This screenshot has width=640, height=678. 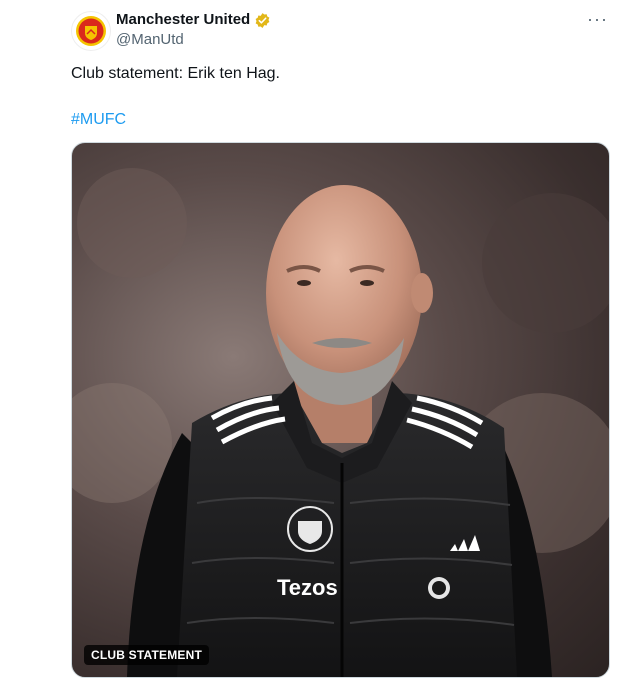 I want to click on club-statement-label: CLUB STATEMENT, so click(x=147, y=655).